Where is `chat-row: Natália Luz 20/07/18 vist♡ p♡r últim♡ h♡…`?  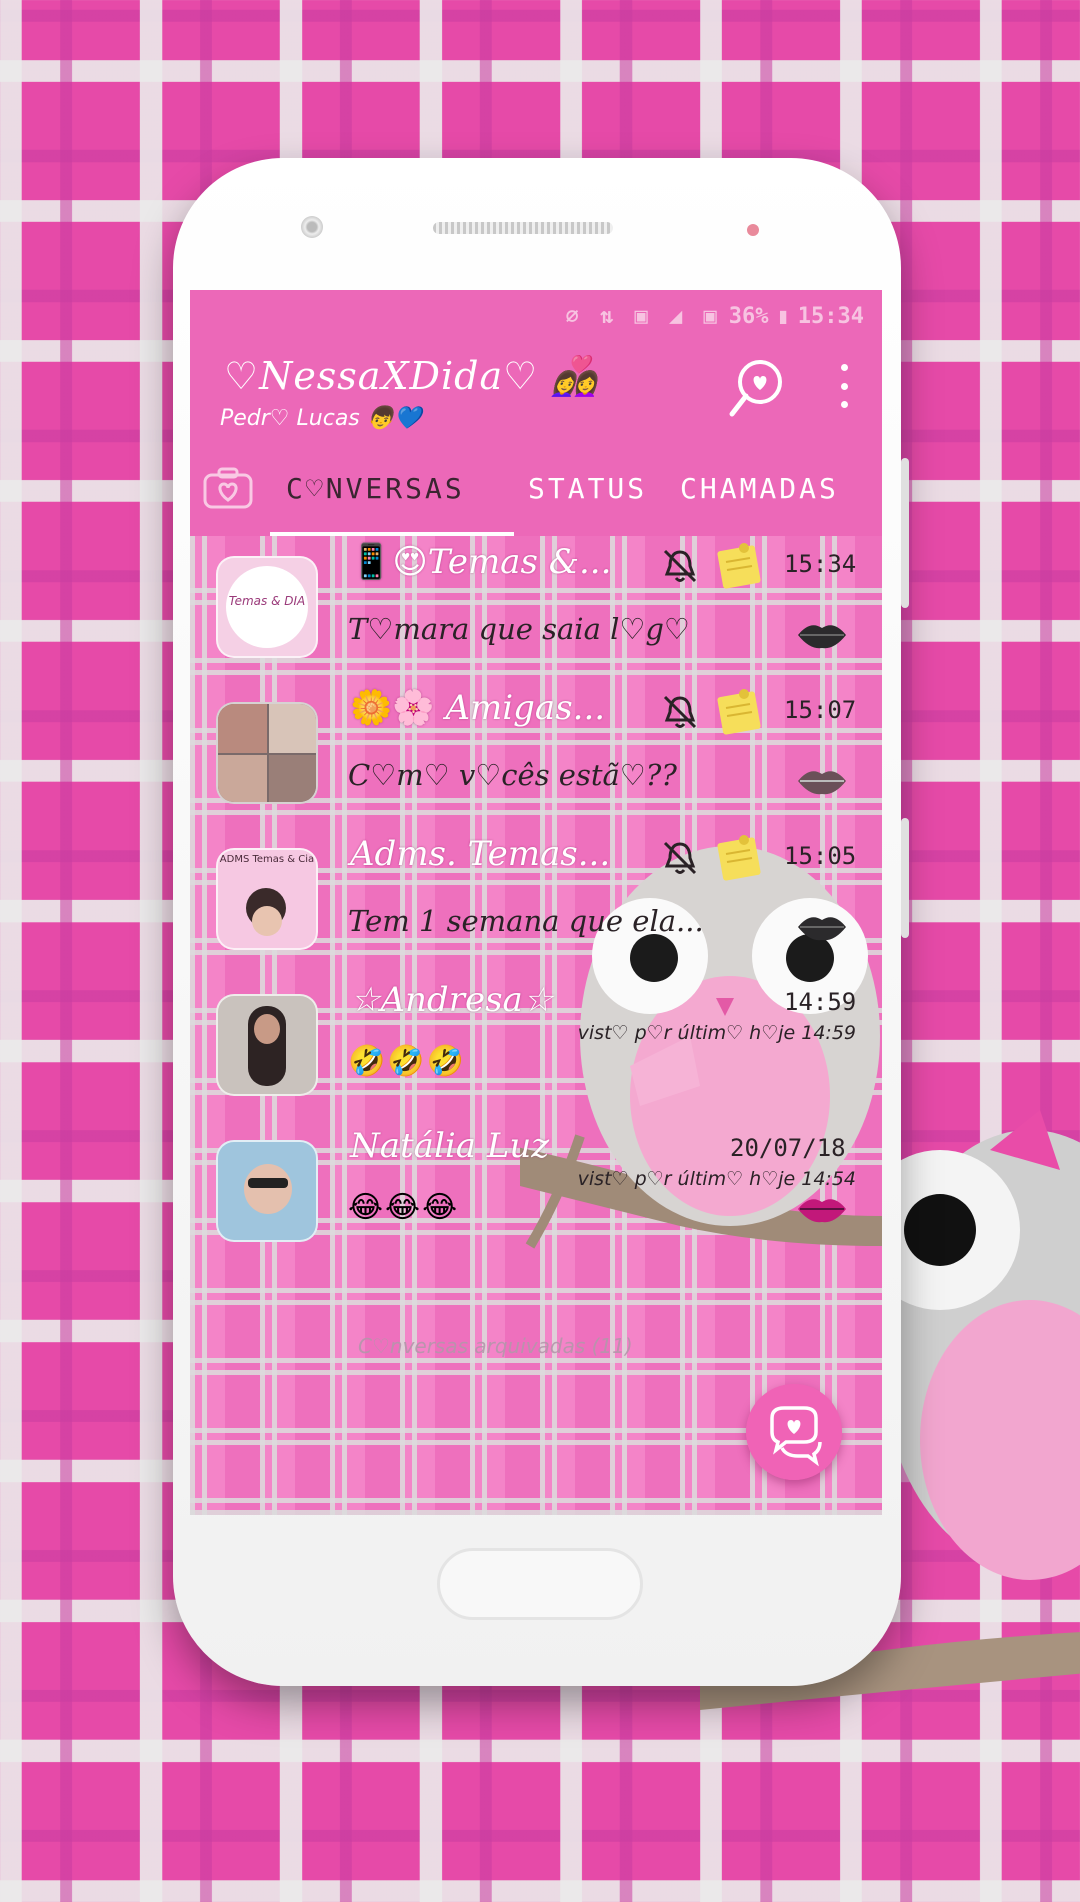 chat-row: Natália Luz 20/07/18 vist♡ p♡r últim♡ h♡… is located at coordinates (536, 1193).